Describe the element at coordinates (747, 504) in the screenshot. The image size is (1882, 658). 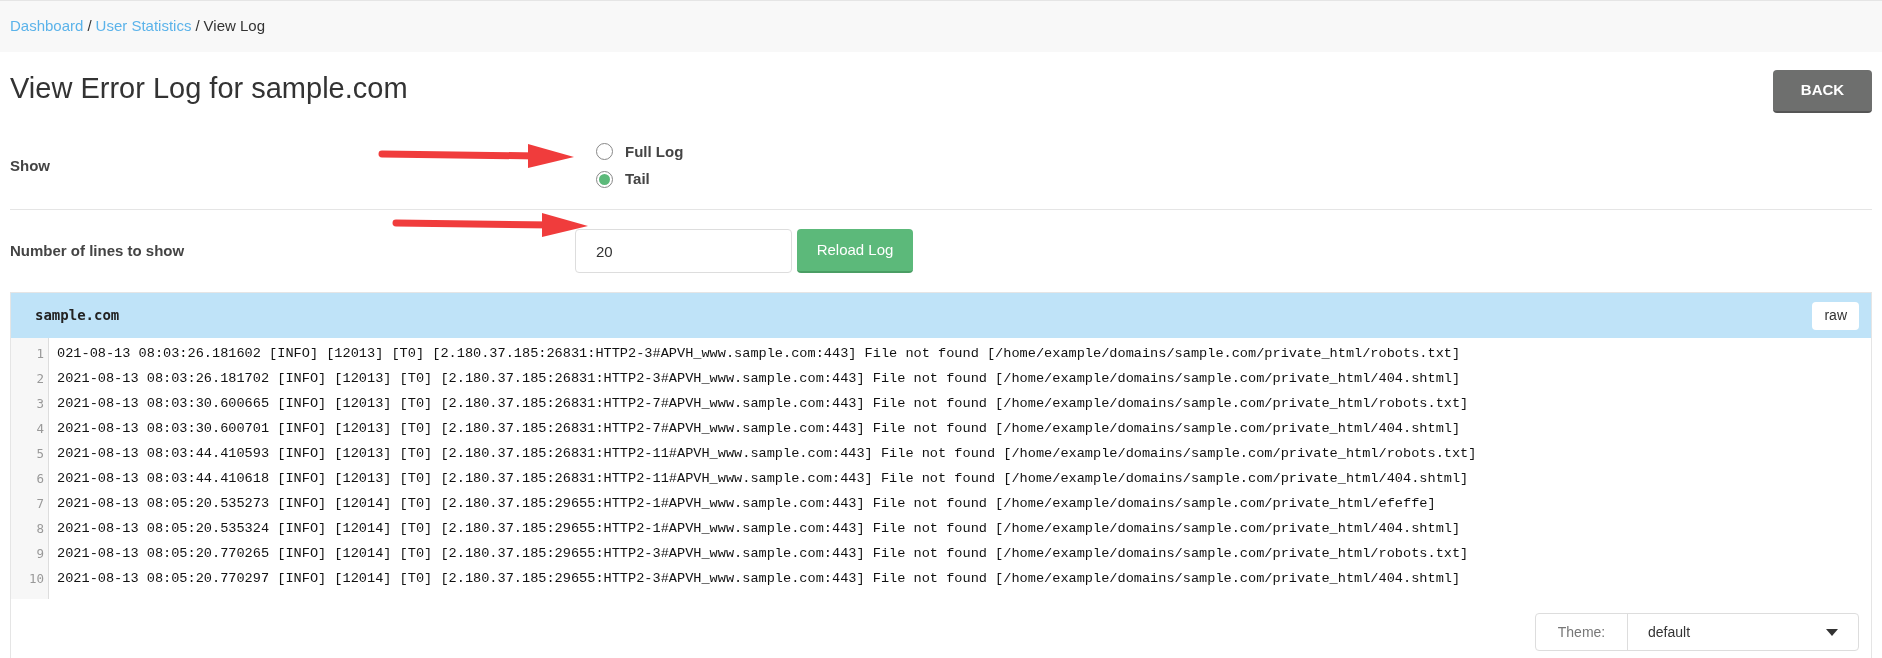
I see `log-line: 2021-08-13 08:05:20.535273 [INFO] [12014] [T0] [2.180.37.185:29655:HTTP2-1#APVH_www.sample.com:443] File not found [/home/example/domains/sample.com/private_html/efeffe]` at that location.